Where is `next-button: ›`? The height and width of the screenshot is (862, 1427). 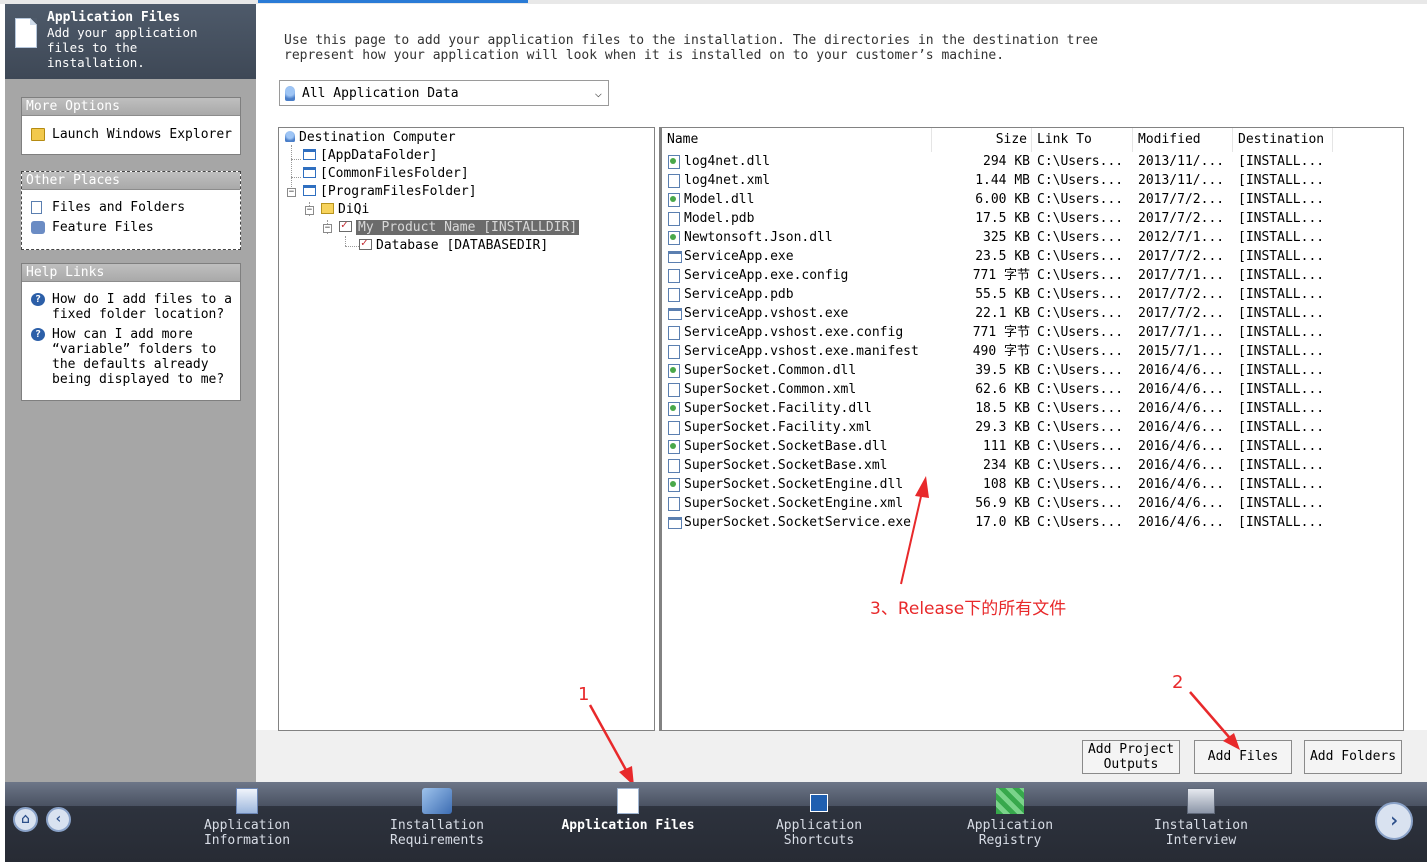
next-button: › is located at coordinates (1394, 821).